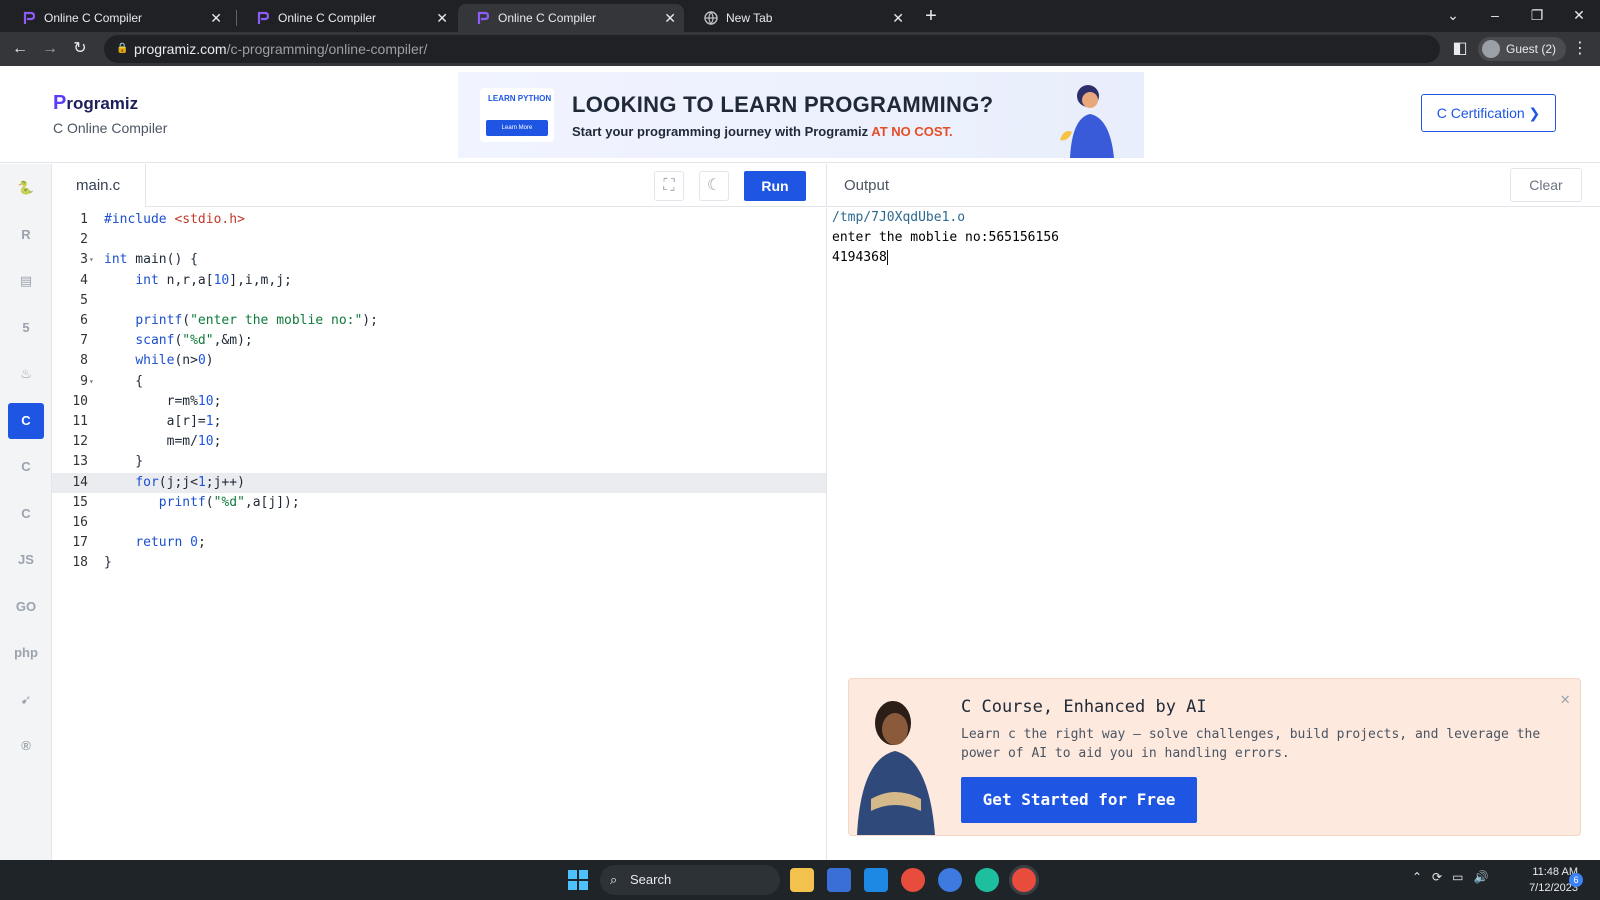 The image size is (1600, 900). I want to click on get-started-button: Get Started for Free, so click(1079, 800).